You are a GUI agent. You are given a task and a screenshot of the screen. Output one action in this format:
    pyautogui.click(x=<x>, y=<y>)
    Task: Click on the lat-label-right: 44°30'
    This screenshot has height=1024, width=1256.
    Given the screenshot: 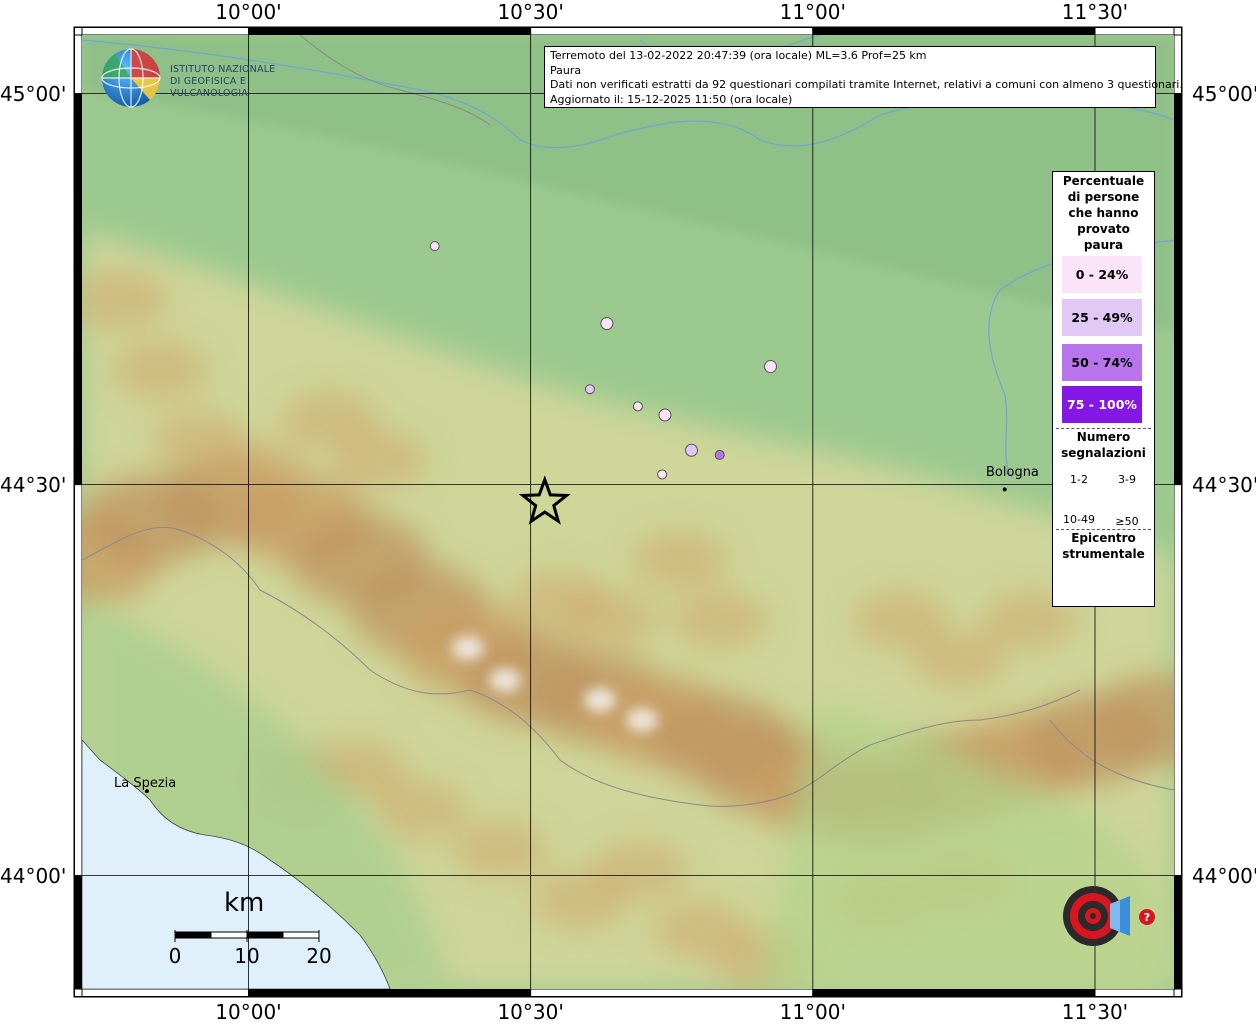 What is the action you would take?
    pyautogui.click(x=1224, y=484)
    